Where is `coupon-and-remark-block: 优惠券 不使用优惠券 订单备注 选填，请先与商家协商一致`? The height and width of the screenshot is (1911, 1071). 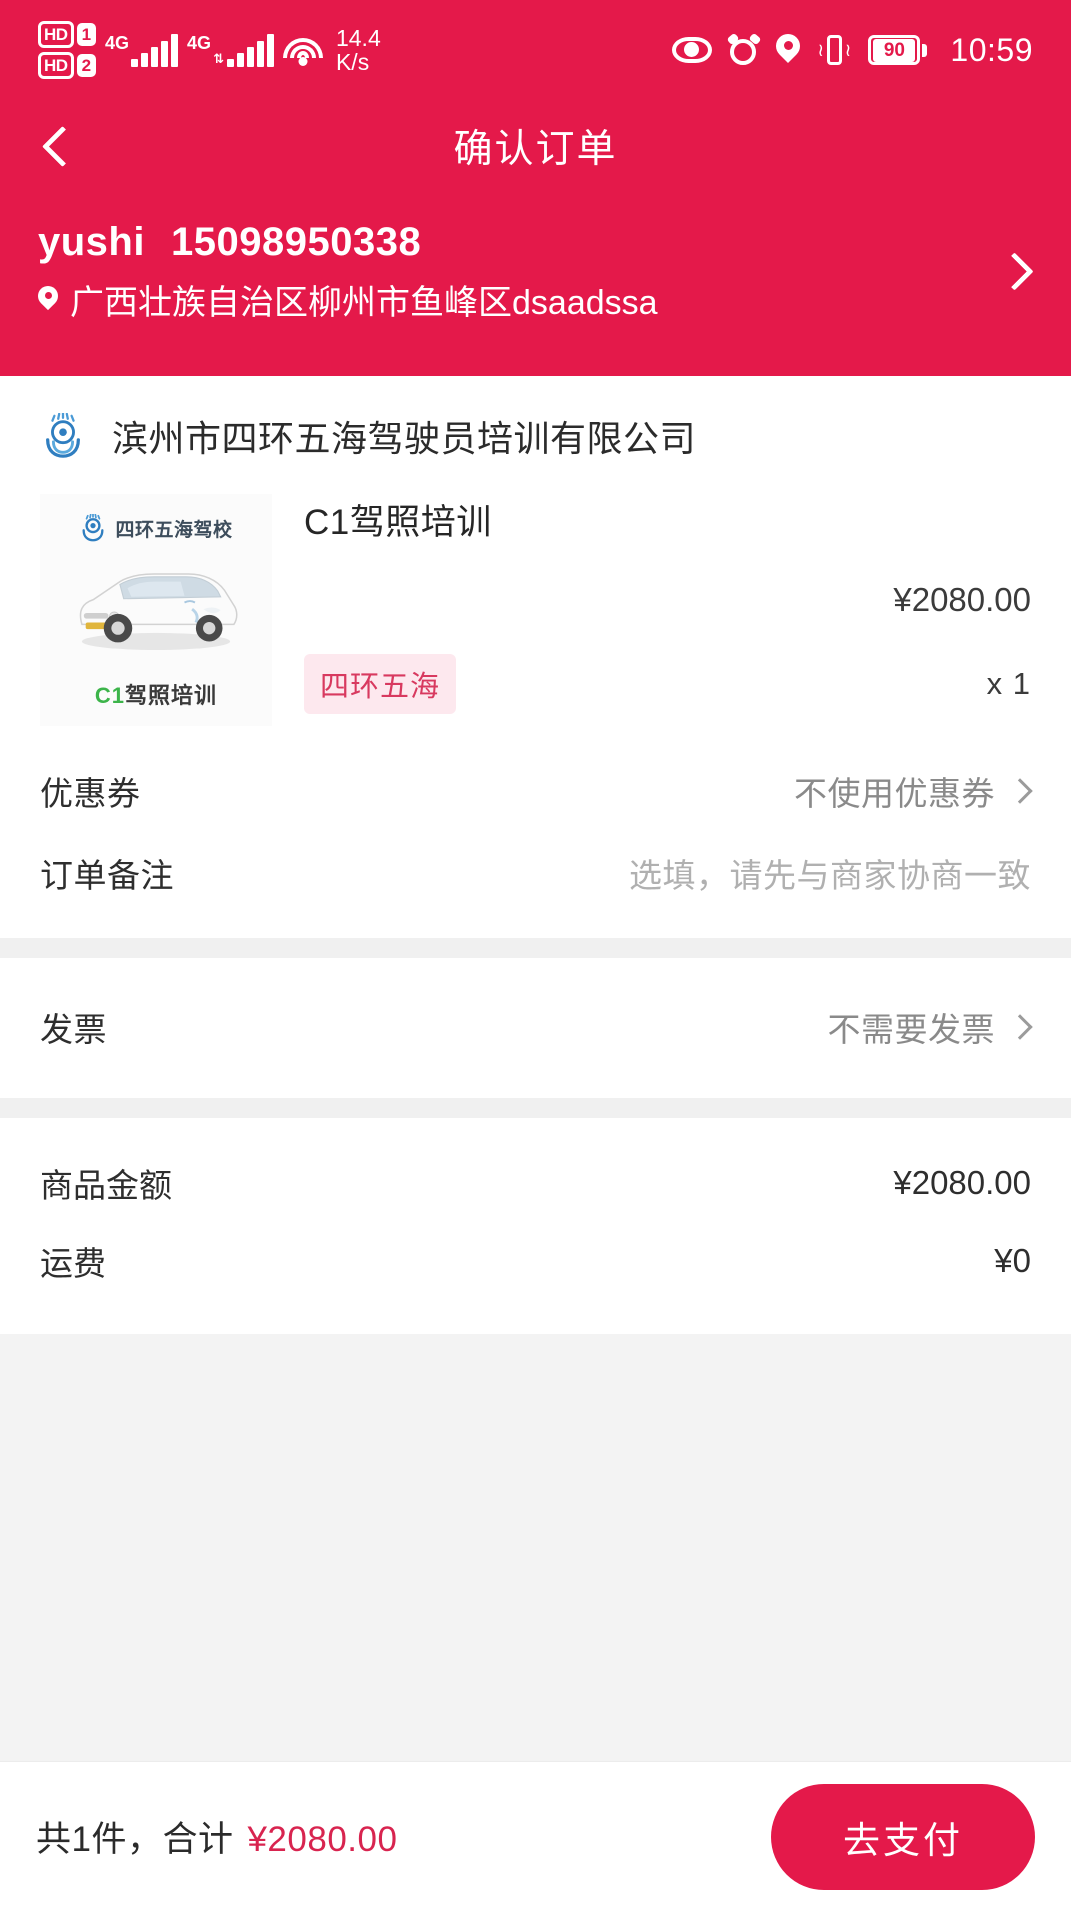 coupon-and-remark-block: 优惠券 不使用优惠券 订单备注 选填，请先与商家协商一致 is located at coordinates (535, 835).